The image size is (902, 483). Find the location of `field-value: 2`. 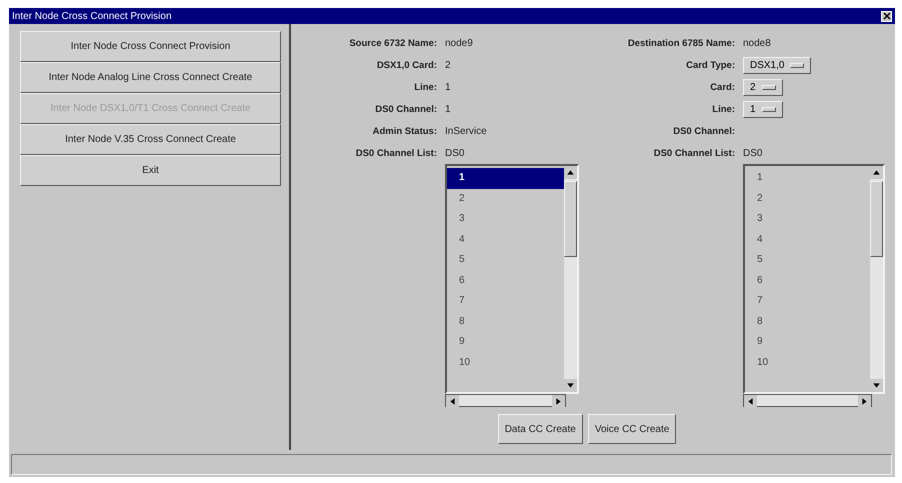

field-value: 2 is located at coordinates (448, 65).